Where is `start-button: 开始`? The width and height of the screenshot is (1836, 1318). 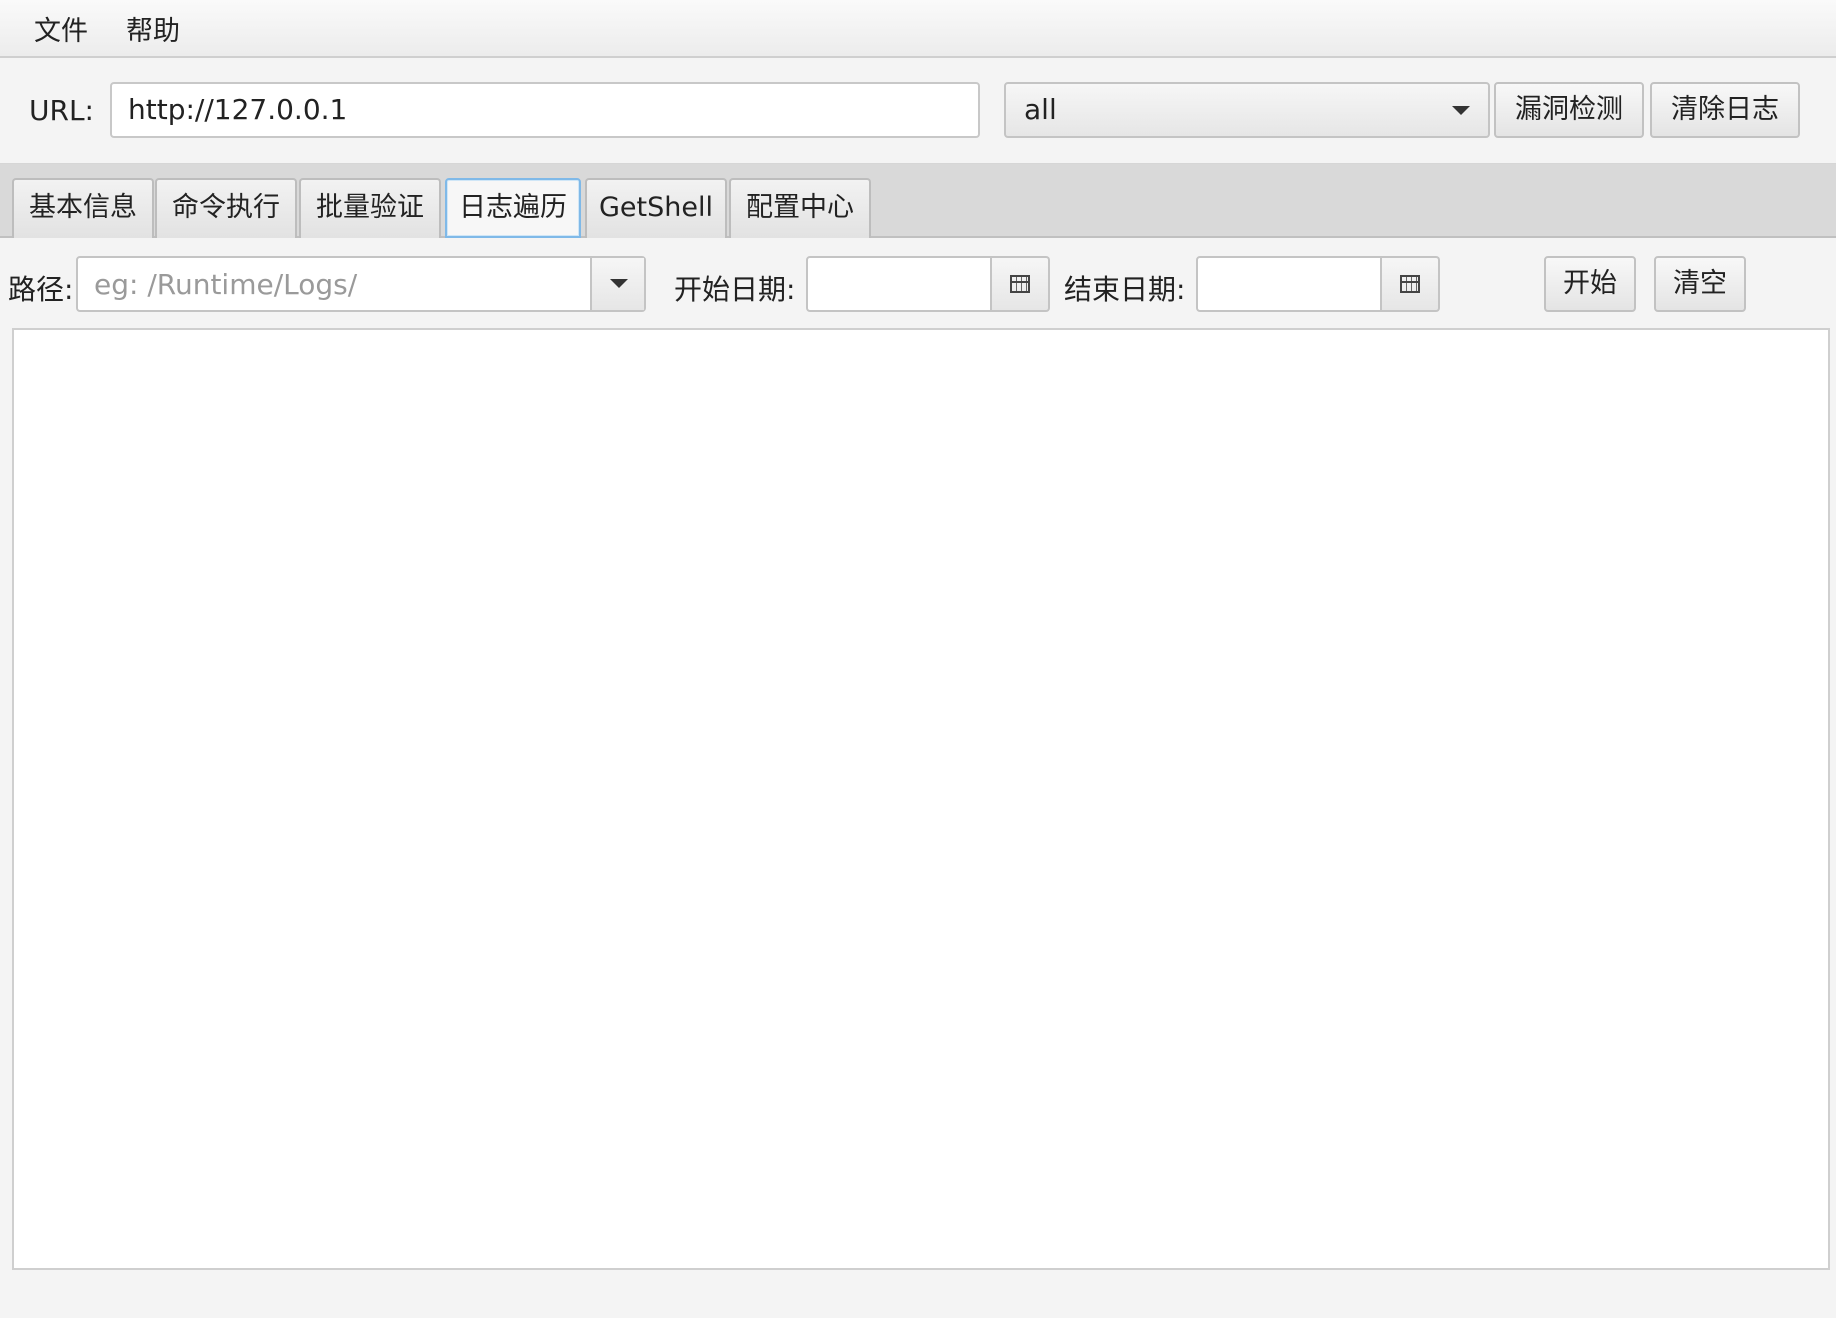 start-button: 开始 is located at coordinates (1590, 284).